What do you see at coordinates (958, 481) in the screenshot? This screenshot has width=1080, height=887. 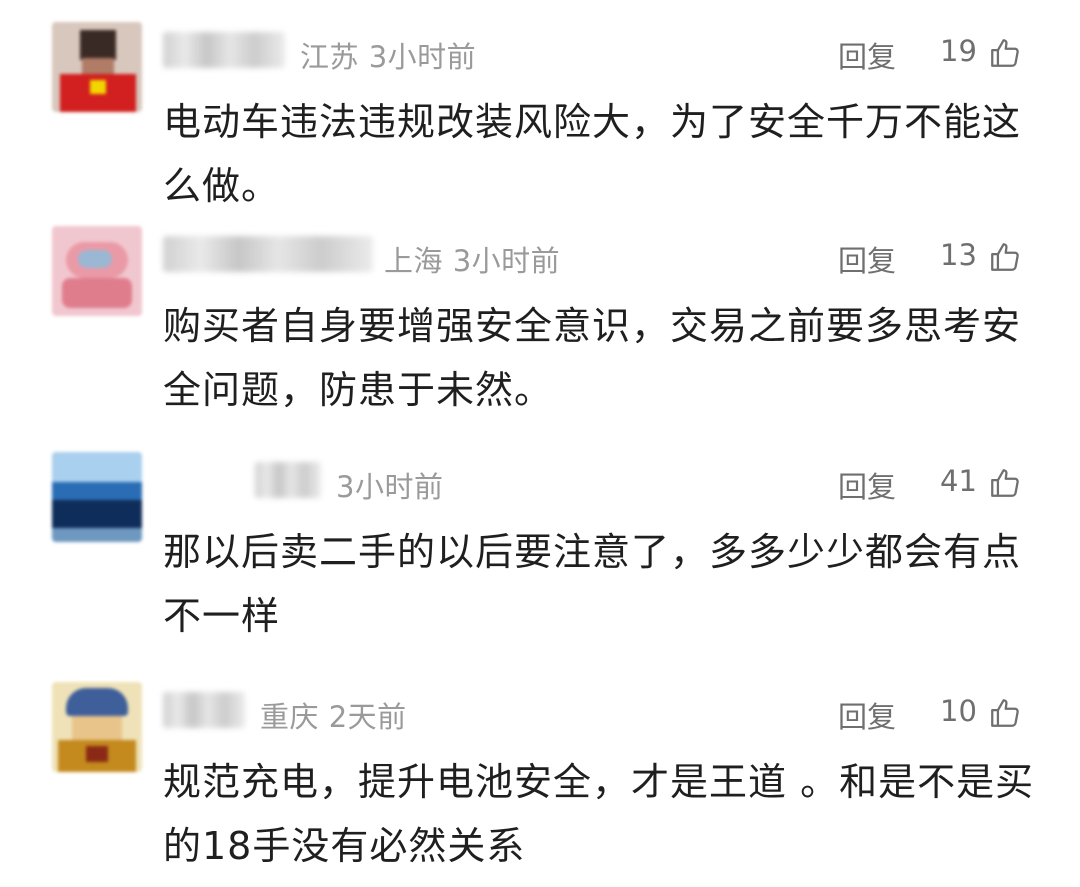 I see `like-count: 41` at bounding box center [958, 481].